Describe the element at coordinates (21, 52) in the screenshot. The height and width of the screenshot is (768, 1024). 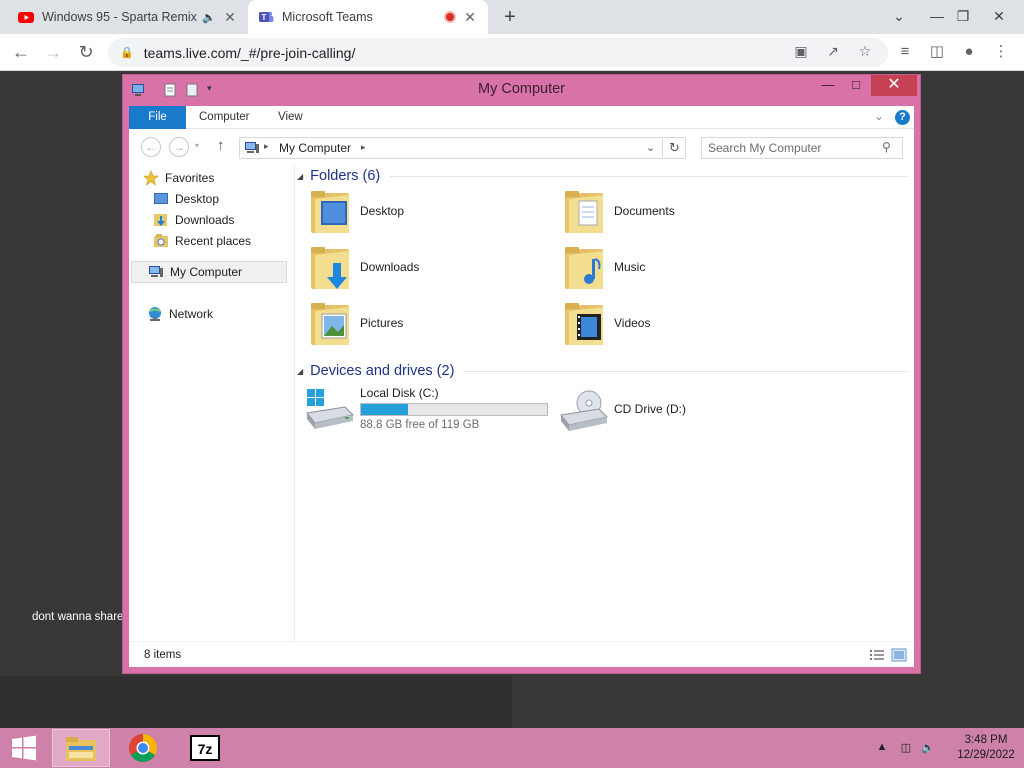
I see `back-arrow-icon: ←` at that location.